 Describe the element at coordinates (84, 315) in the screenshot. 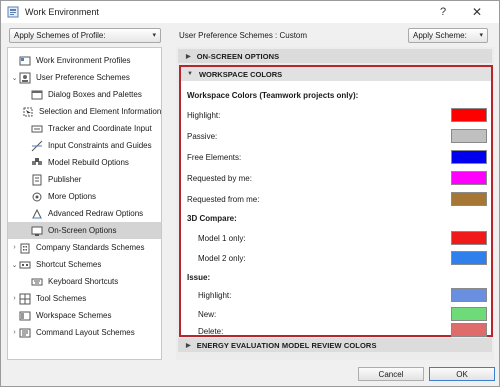

I see `tree-item-workspace-schemes: Workspace Schemes` at that location.